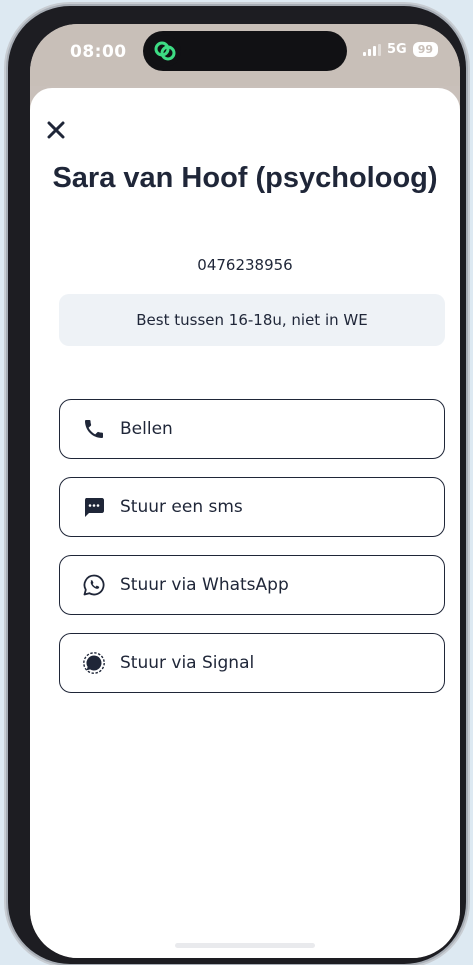 This screenshot has width=473, height=965. I want to click on sms-button-label: Stuur een sms, so click(181, 507).